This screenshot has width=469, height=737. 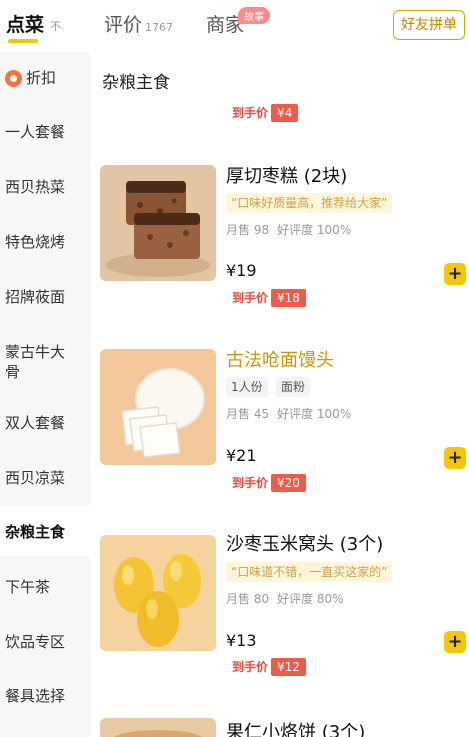 I want to click on product-name: 沙枣玉米窝头 (3个), so click(x=304, y=543).